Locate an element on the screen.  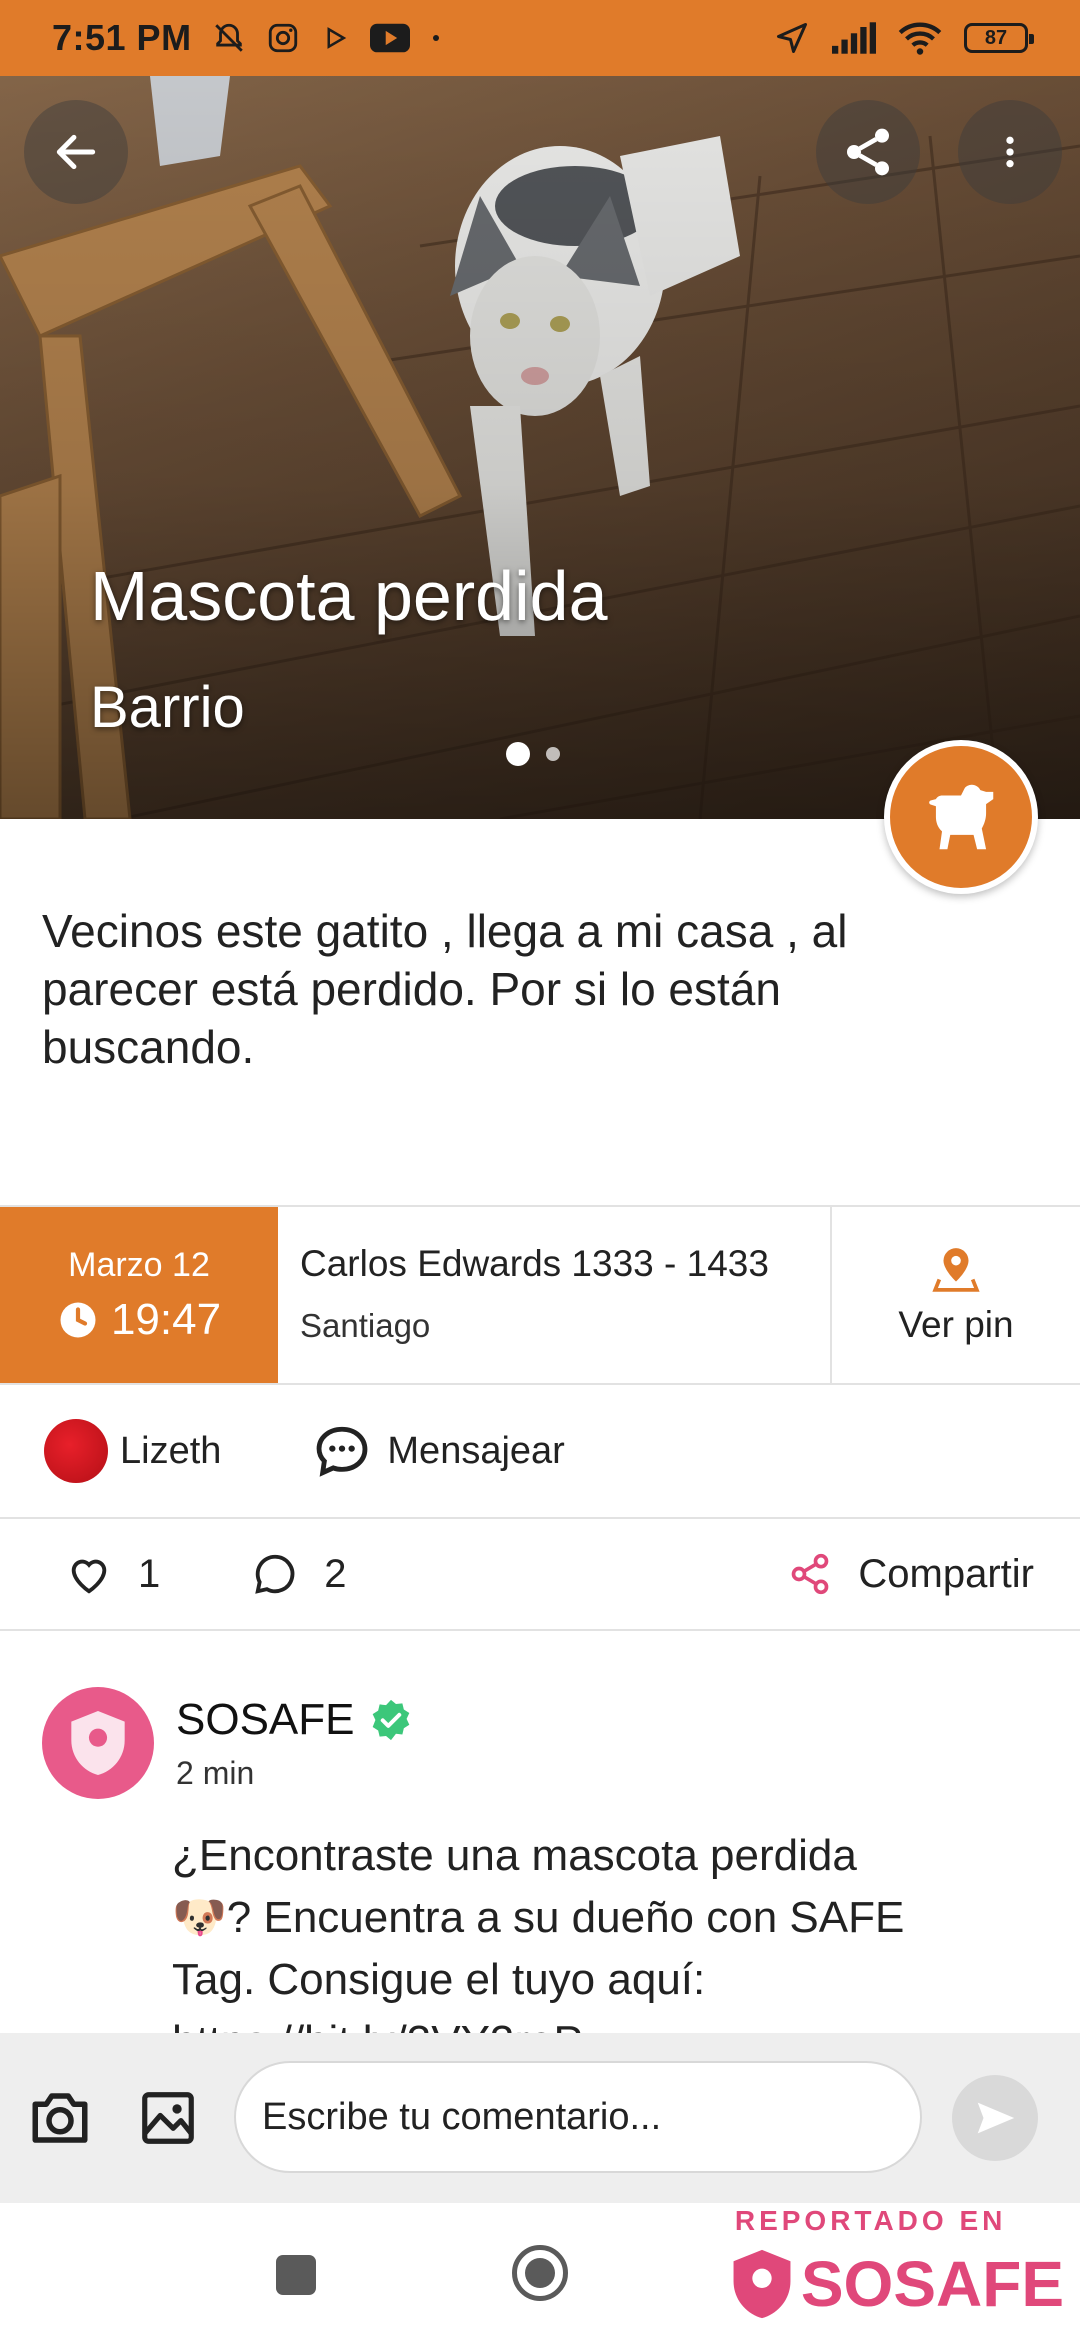
camera-icon is located at coordinates (60, 2118).